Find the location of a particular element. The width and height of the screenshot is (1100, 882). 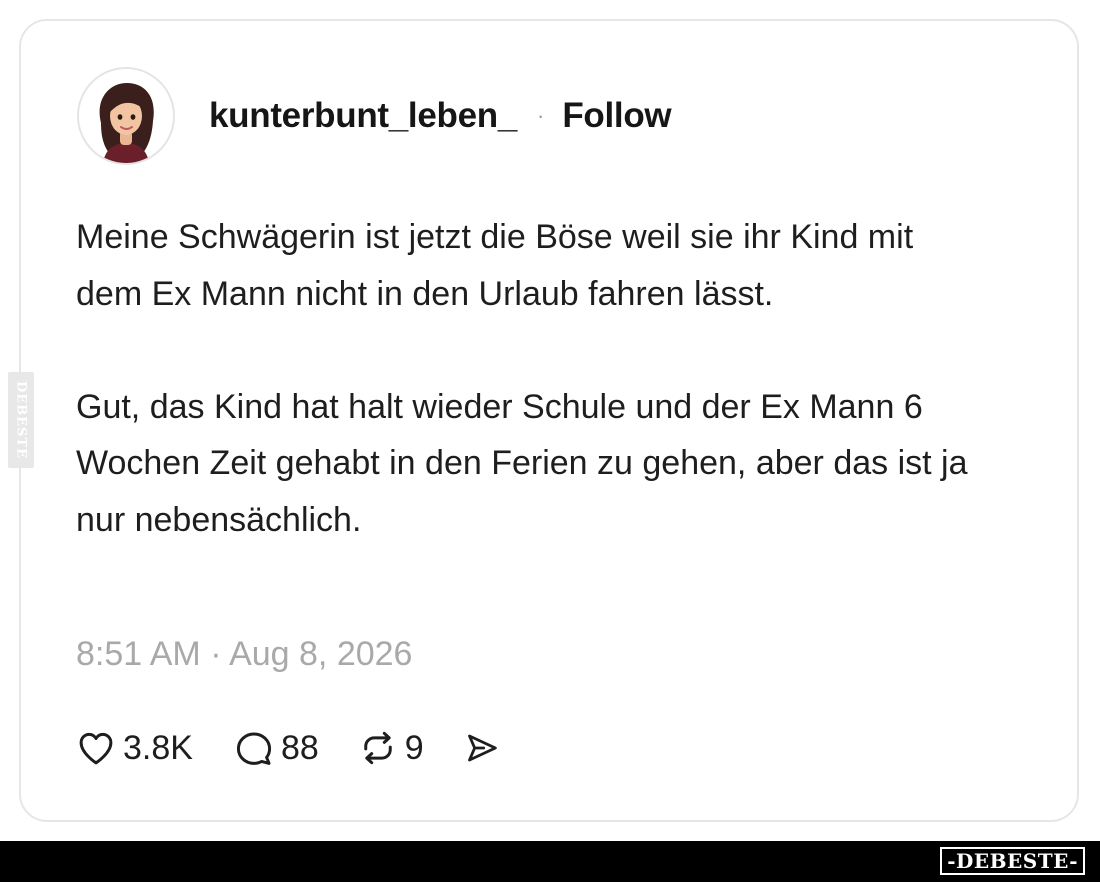

debeste-logo: -DEBESTE- is located at coordinates (1012, 861).